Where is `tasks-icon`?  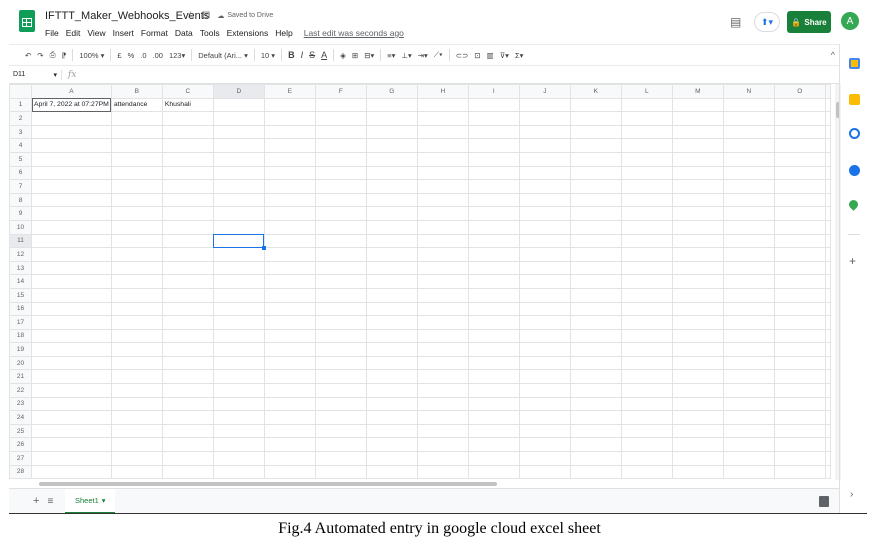 tasks-icon is located at coordinates (854, 133).